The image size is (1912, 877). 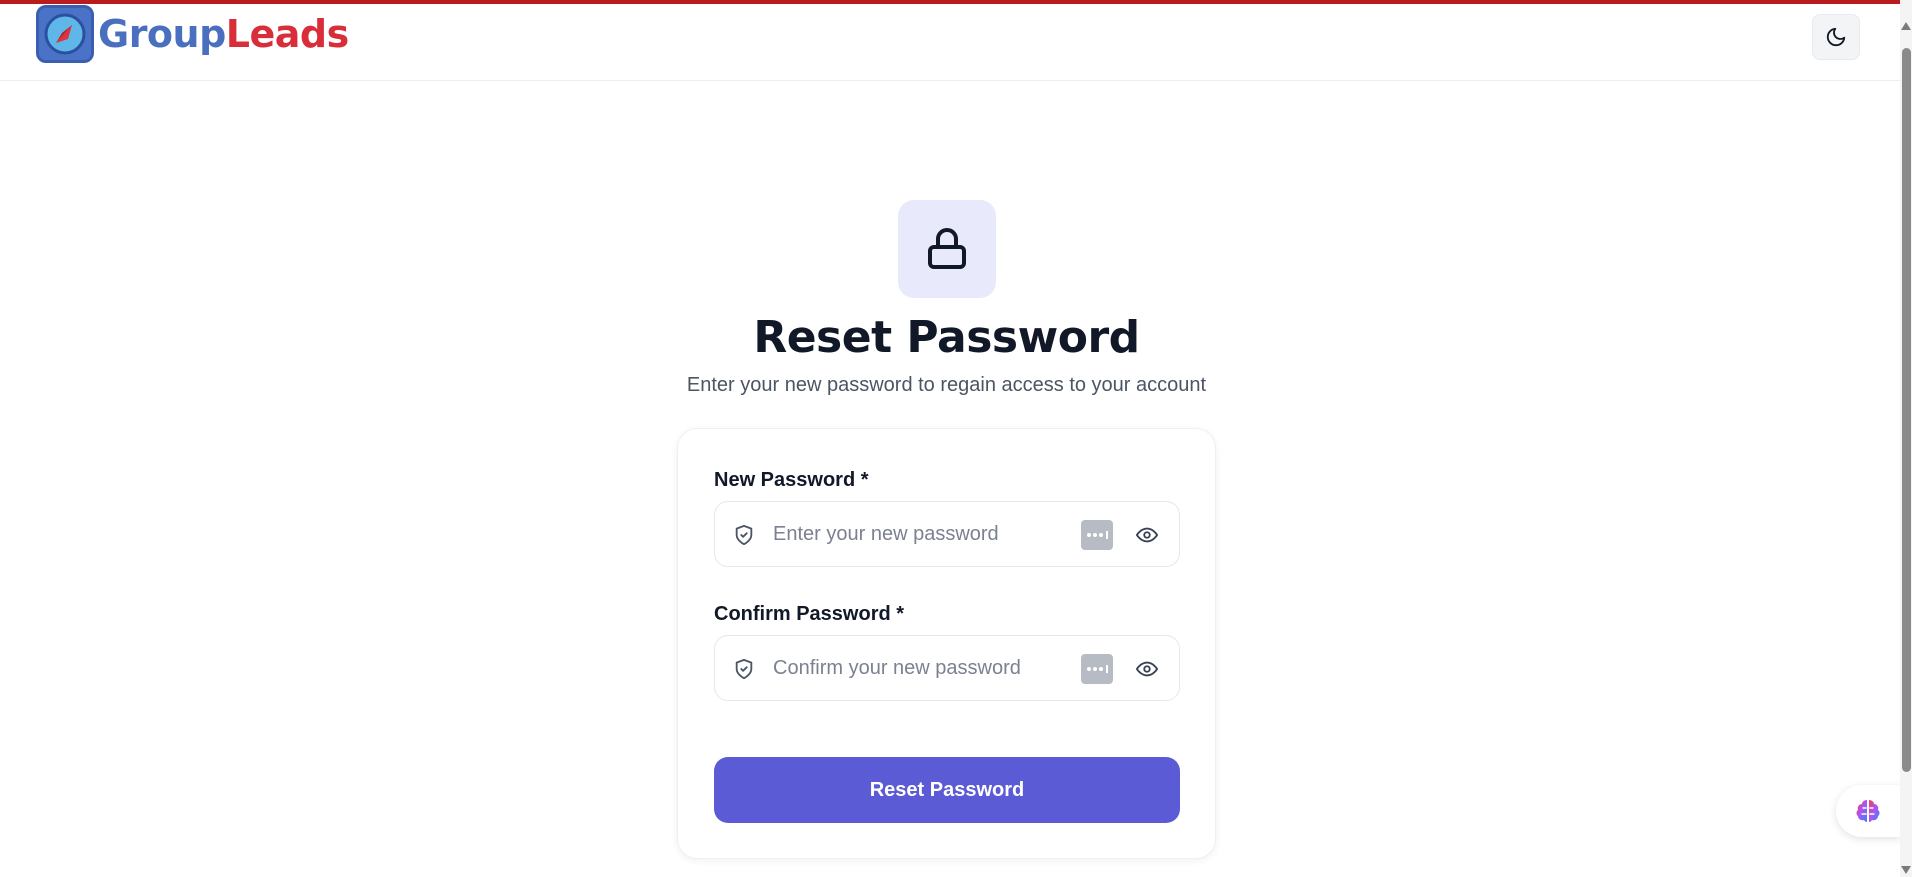 What do you see at coordinates (950, 42) in the screenshot?
I see `header: GroupLeads` at bounding box center [950, 42].